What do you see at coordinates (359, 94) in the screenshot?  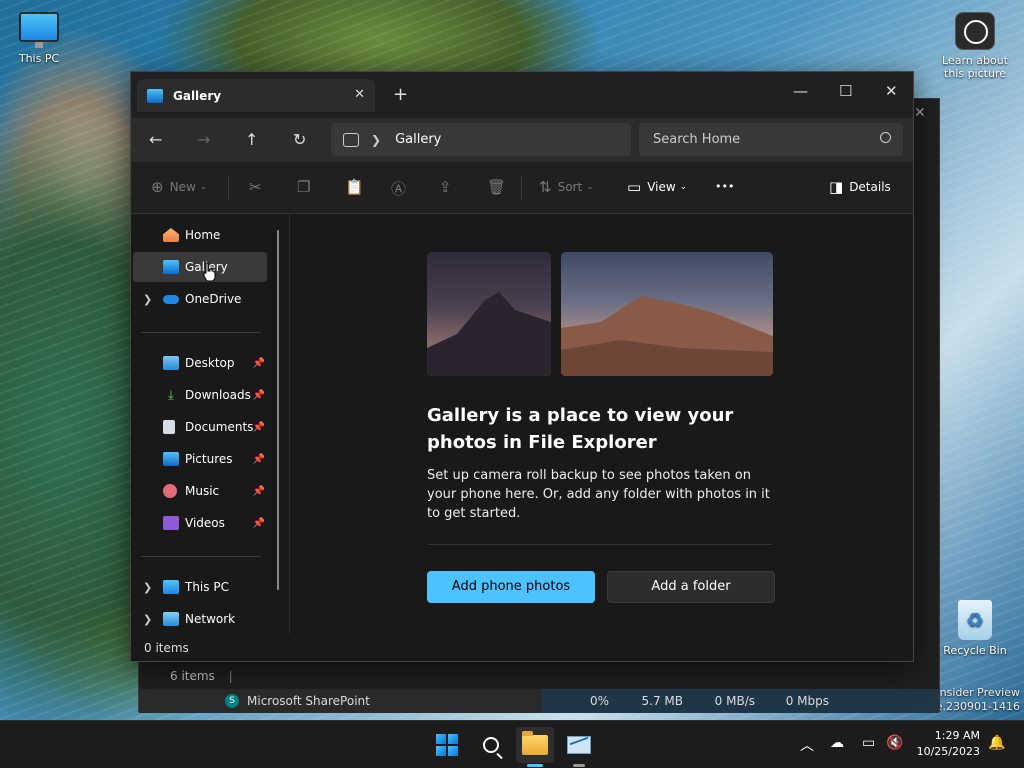 I see `close-tab-icon: ✕` at bounding box center [359, 94].